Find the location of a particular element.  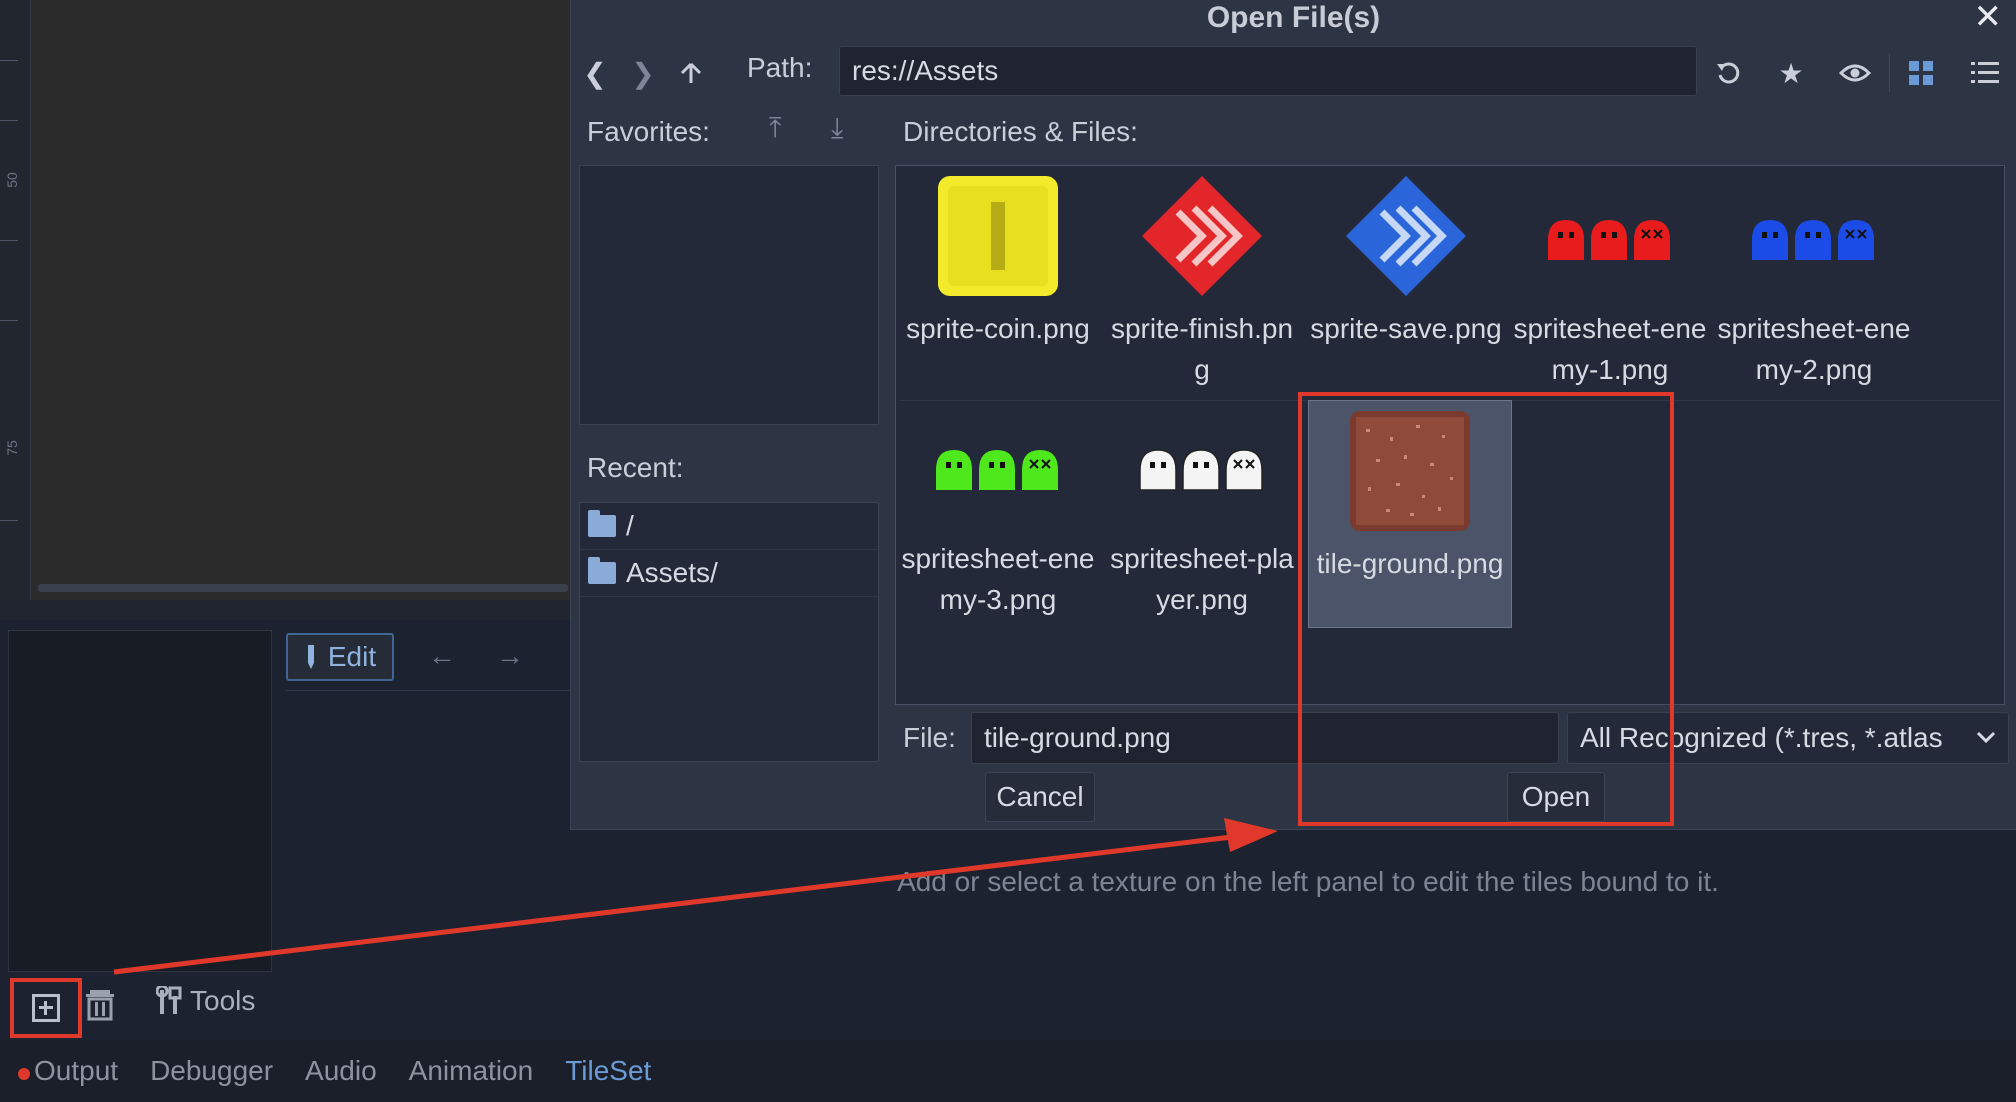

texture-list-panel is located at coordinates (140, 801).